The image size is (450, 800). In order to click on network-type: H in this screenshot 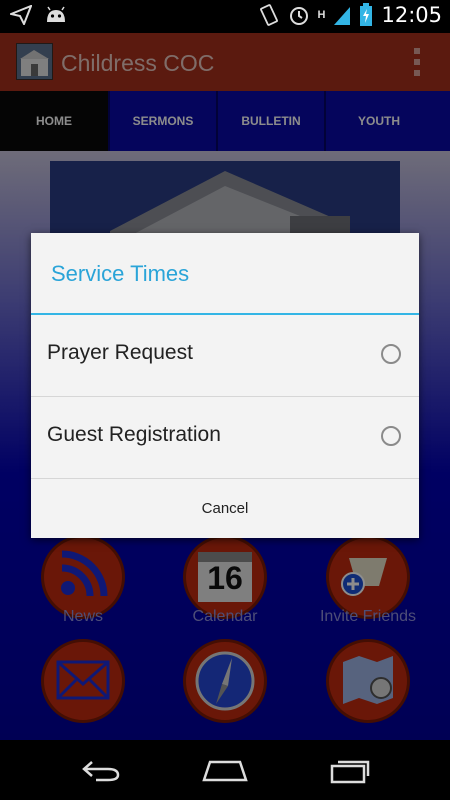, I will do `click(321, 15)`.